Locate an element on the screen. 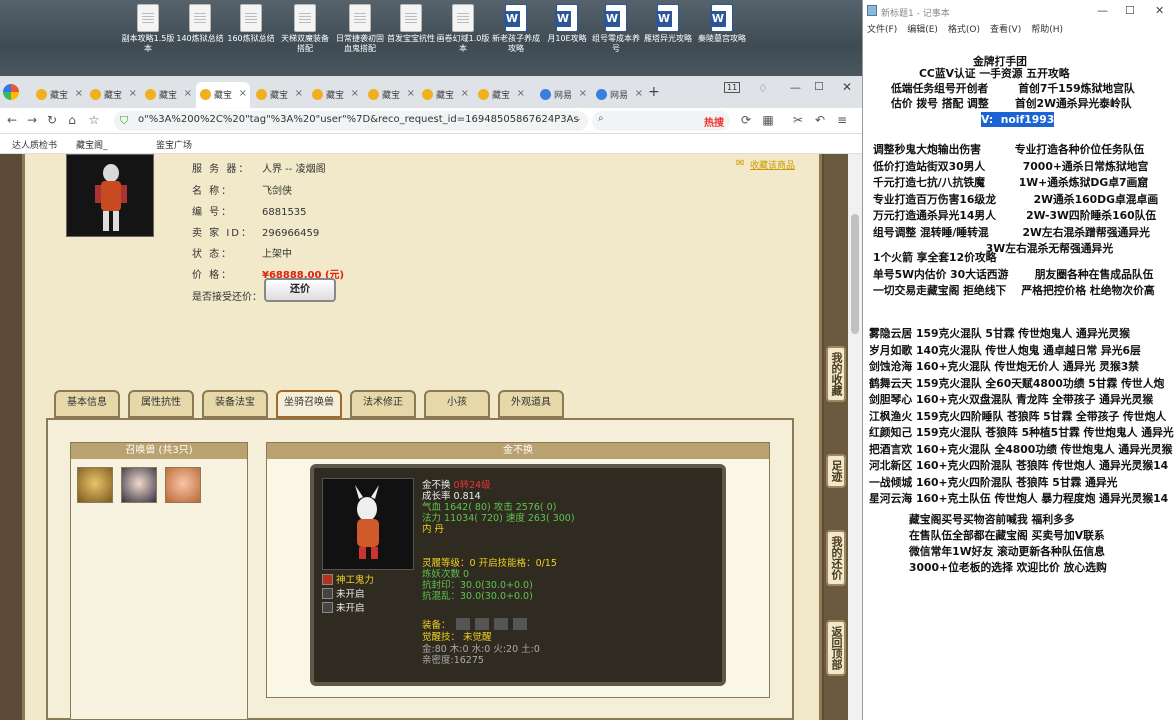 This screenshot has height=720, width=1176. desktop-icon: 副本攻略1.5版本 is located at coordinates (148, 29).